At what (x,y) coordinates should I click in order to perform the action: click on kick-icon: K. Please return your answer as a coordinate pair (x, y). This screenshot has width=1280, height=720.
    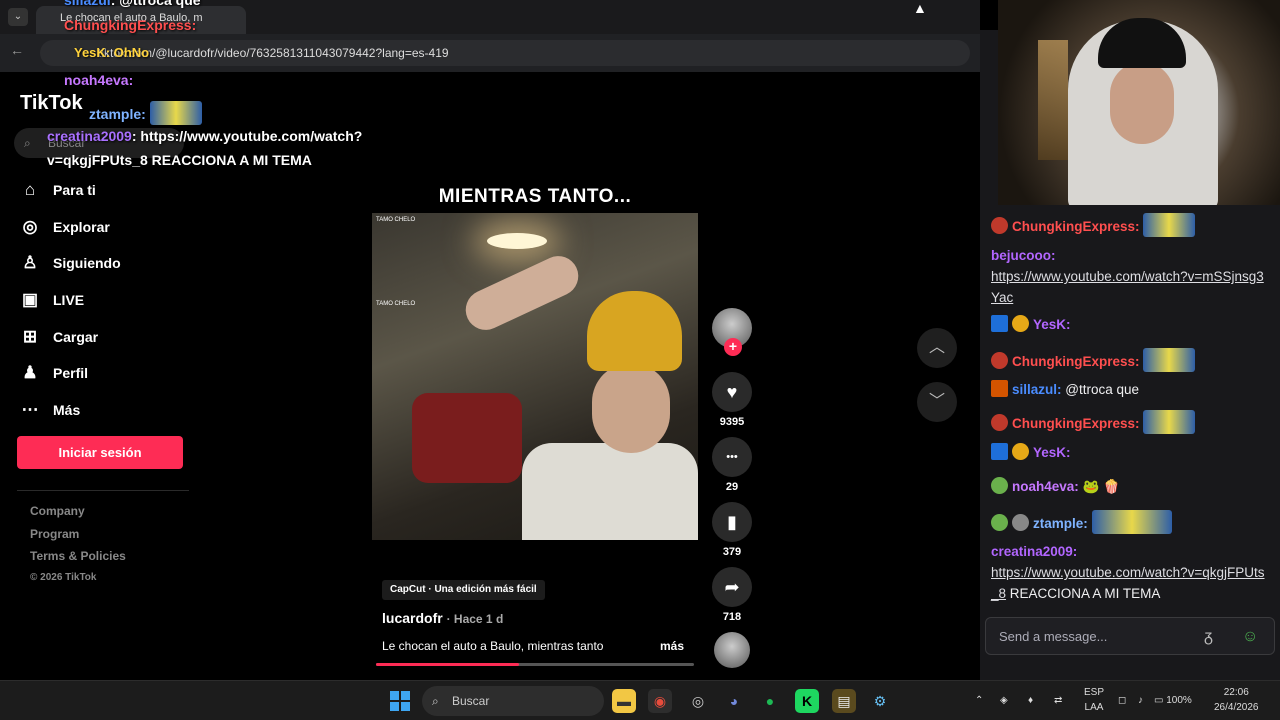
    Looking at the image, I should click on (807, 701).